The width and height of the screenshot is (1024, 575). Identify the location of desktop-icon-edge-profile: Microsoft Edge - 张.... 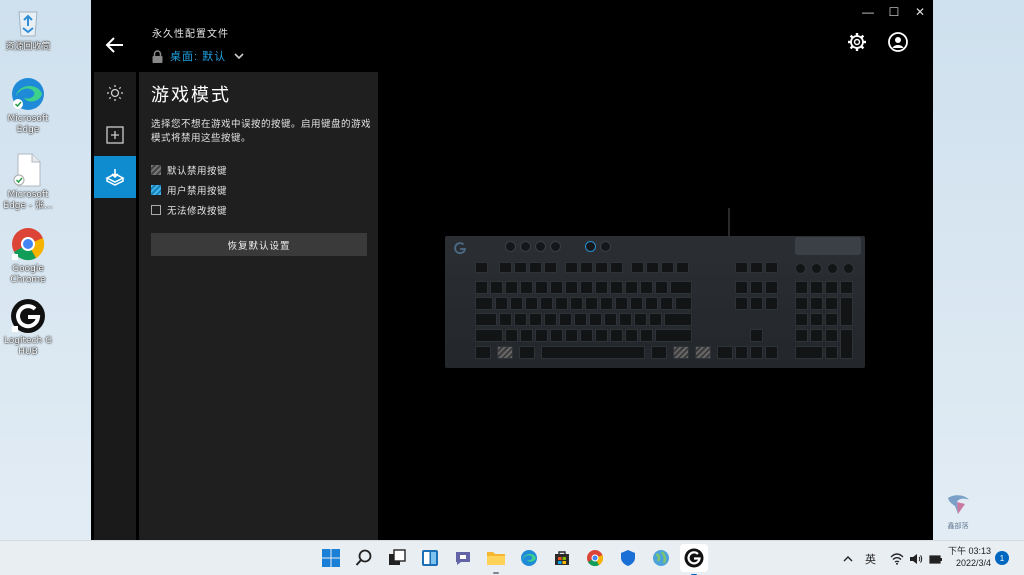
(28, 182).